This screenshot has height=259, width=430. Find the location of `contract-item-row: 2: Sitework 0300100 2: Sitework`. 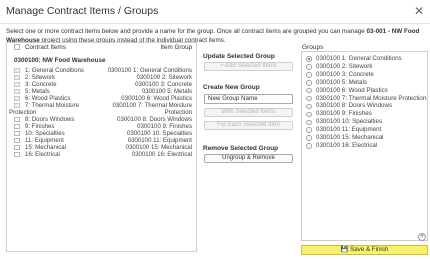

contract-item-row: 2: Sitework 0300100 2: Sitework is located at coordinates (101, 77).